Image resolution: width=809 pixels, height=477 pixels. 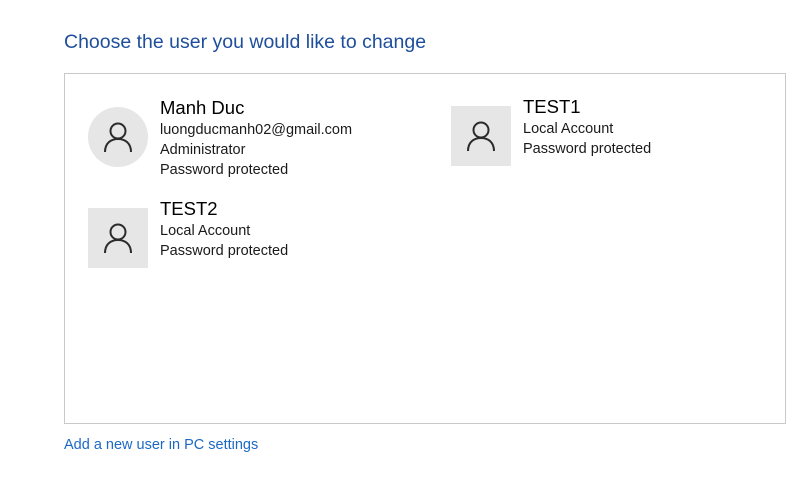 I want to click on account-name: TEST1, so click(x=552, y=106).